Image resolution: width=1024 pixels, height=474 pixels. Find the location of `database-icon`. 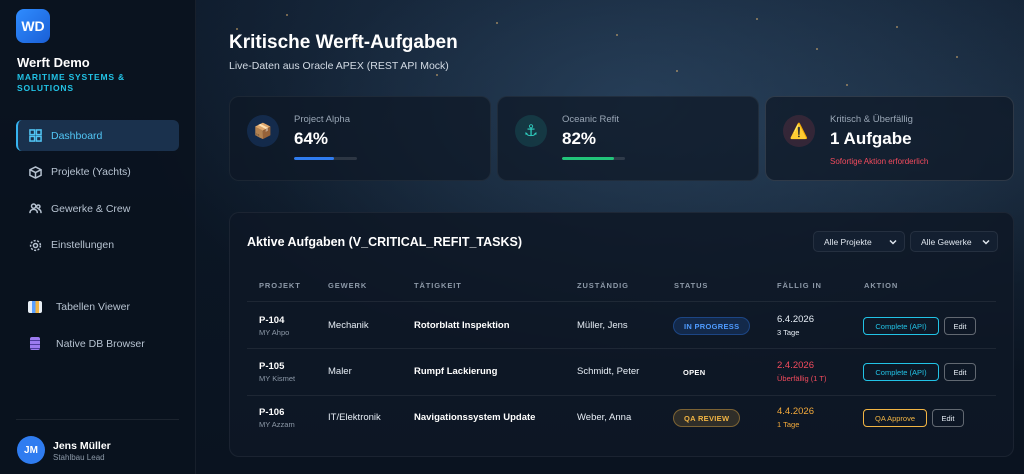

database-icon is located at coordinates (35, 343).